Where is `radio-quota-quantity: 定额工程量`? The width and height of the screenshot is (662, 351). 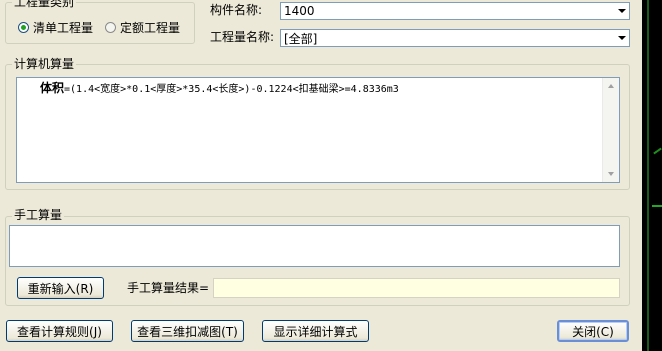
radio-quota-quantity: 定额工程量 is located at coordinates (142, 27).